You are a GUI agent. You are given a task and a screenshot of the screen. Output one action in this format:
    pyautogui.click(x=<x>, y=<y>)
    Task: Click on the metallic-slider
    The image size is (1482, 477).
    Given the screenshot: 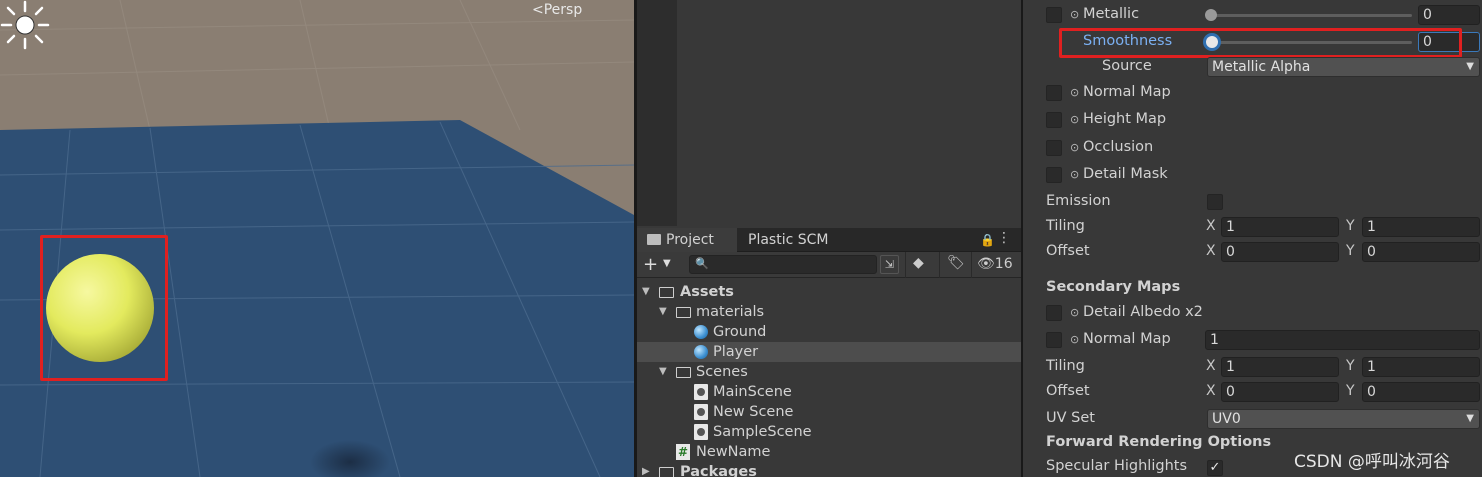 What is the action you would take?
    pyautogui.click(x=1310, y=15)
    